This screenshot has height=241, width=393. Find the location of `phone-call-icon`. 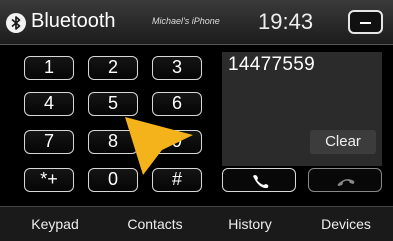

phone-call-icon is located at coordinates (261, 182).